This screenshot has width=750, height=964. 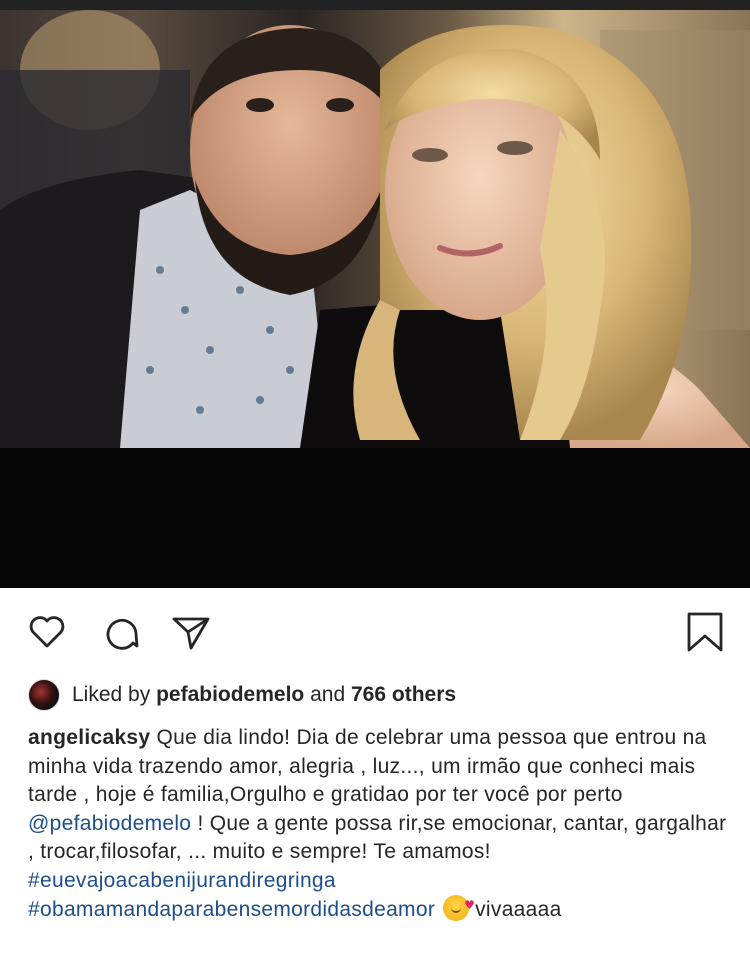 I want to click on liked-by-prefix: Liked by, so click(x=111, y=694).